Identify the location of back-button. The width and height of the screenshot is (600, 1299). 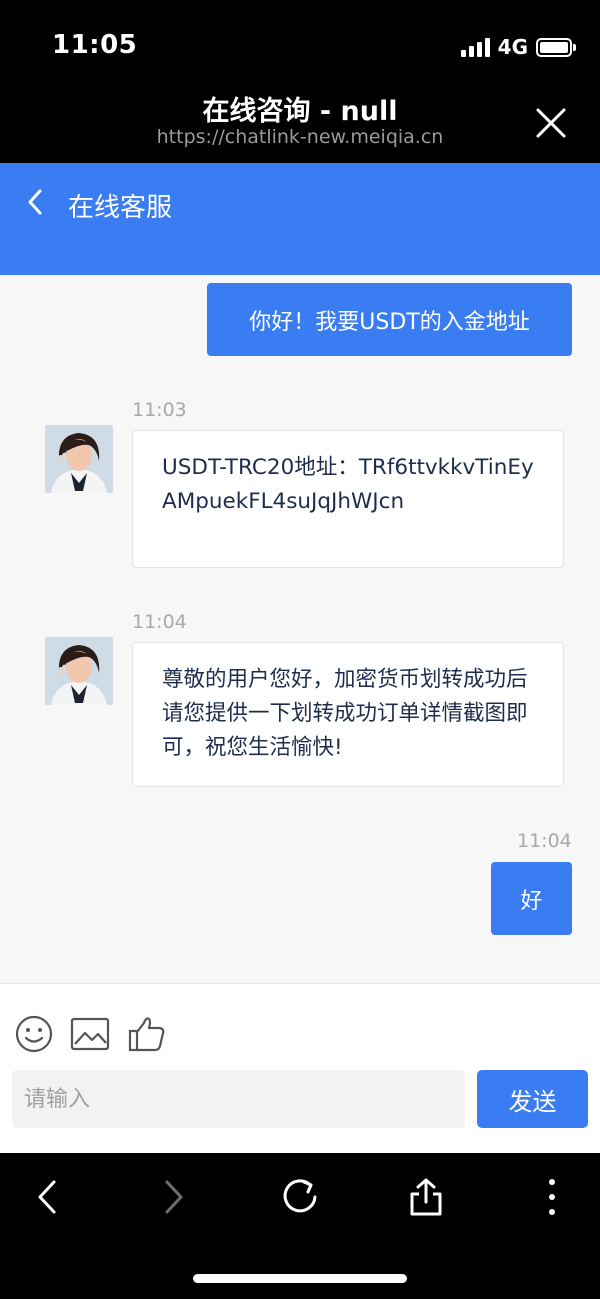
(35, 202).